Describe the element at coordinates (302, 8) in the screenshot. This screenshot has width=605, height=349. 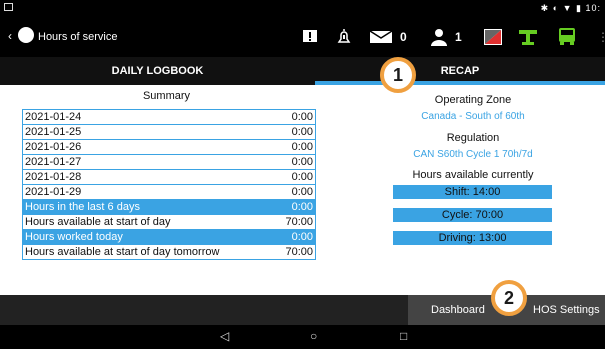
I see `status-bar: ✱ ◐ ▼ ▮ 10:` at that location.